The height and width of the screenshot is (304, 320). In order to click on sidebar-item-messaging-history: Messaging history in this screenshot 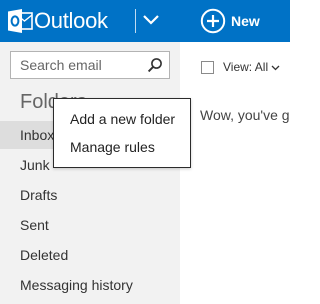, I will do `click(90, 285)`.